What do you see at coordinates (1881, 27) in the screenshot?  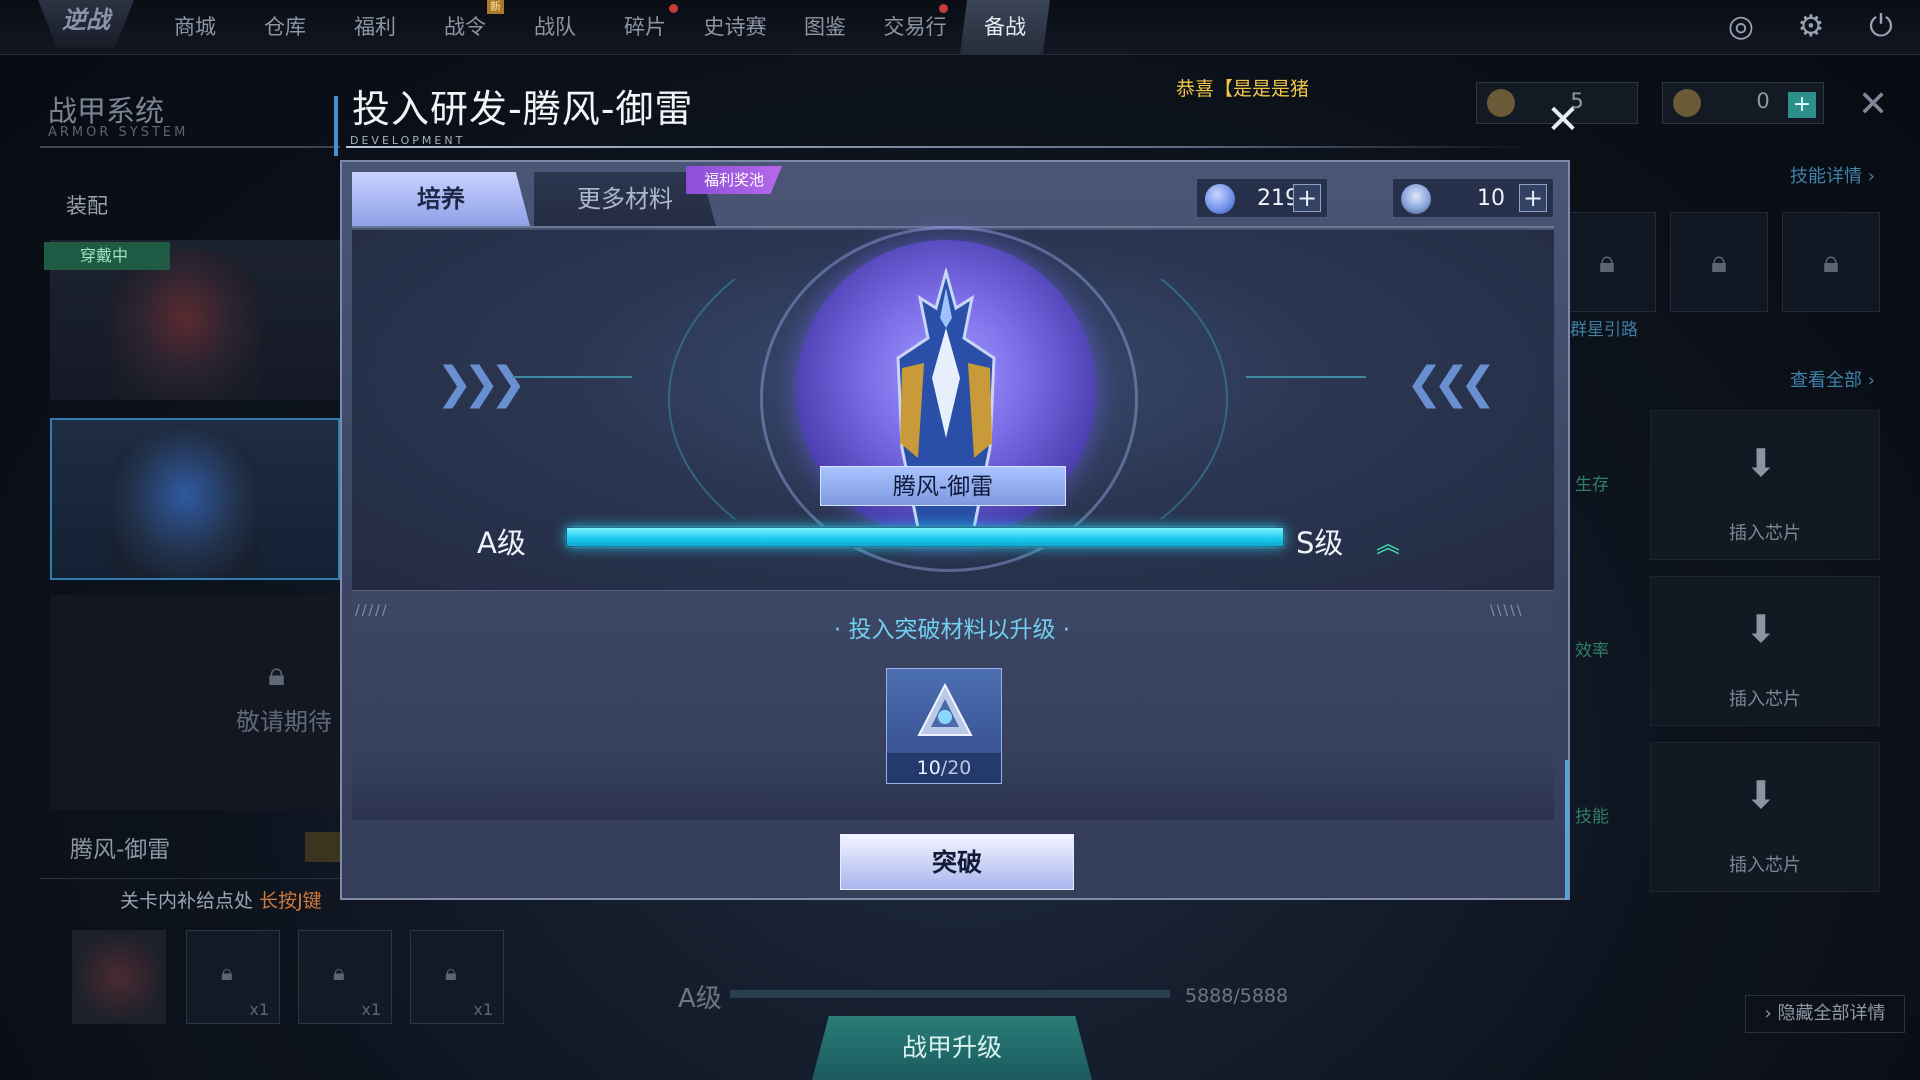 I see `power-icon: ⏻` at bounding box center [1881, 27].